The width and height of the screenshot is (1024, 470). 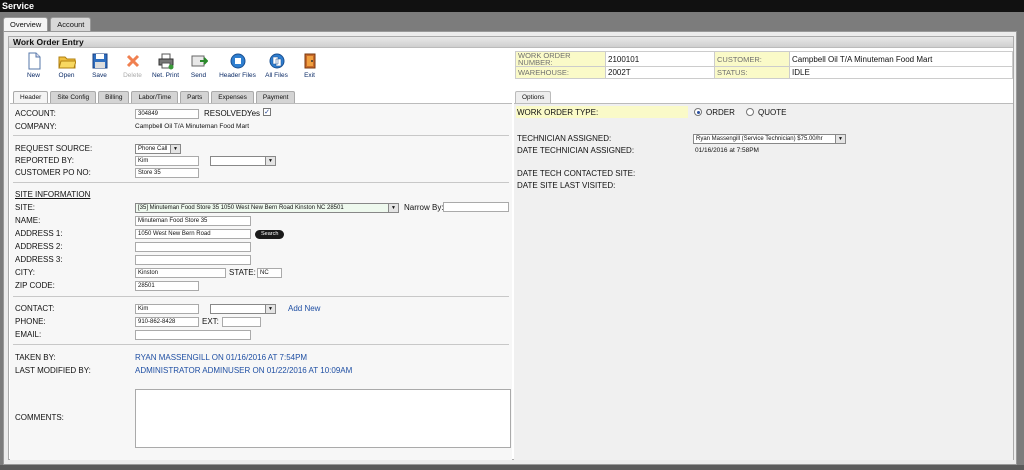 What do you see at coordinates (227, 113) in the screenshot?
I see `resolved-label: RESOLVED:` at bounding box center [227, 113].